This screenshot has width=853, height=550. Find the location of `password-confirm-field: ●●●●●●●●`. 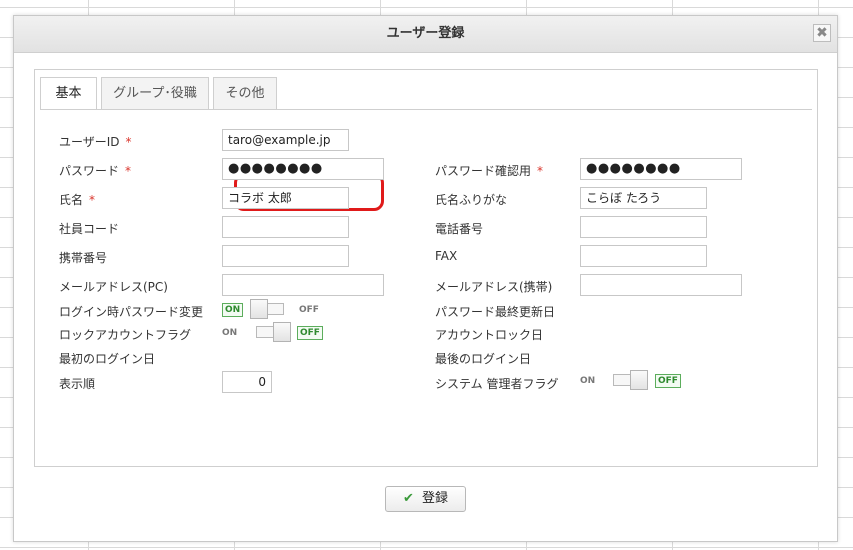

password-confirm-field: ●●●●●●●● is located at coordinates (661, 169).